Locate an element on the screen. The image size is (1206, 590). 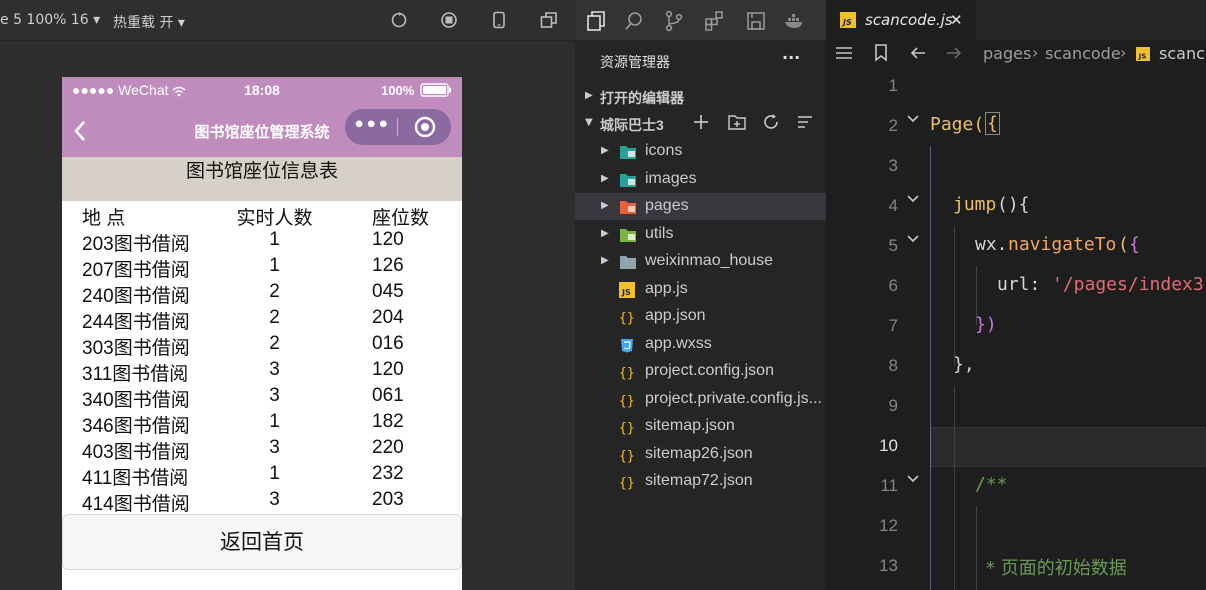
phone-preview-icon is located at coordinates (499, 20).